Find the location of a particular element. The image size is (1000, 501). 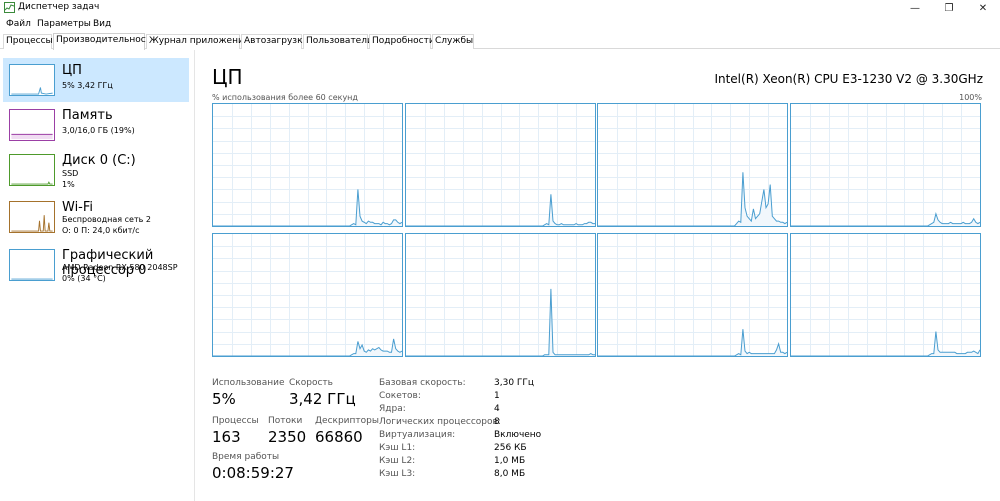

cpu-core-graph-7-plot is located at coordinates (885, 295).